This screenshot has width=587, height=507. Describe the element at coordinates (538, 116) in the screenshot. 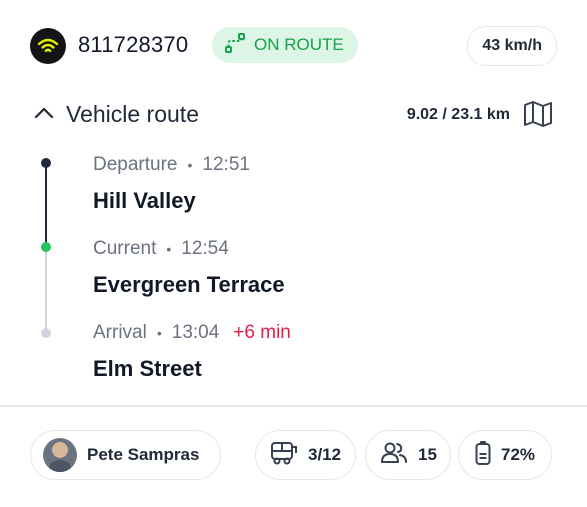

I see `map-icon` at that location.